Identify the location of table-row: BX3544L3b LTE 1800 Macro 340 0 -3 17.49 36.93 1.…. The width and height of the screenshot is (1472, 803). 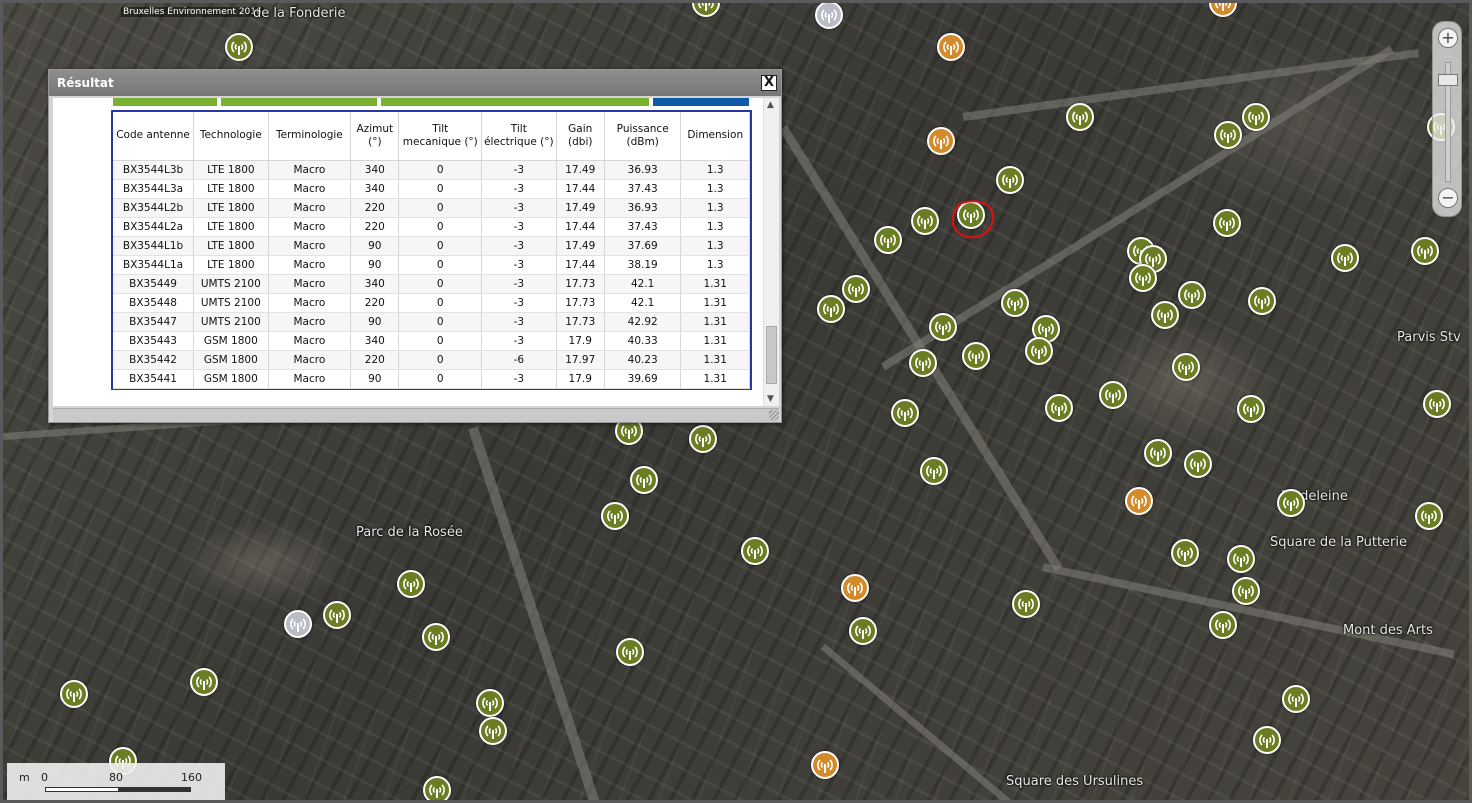
(431, 170).